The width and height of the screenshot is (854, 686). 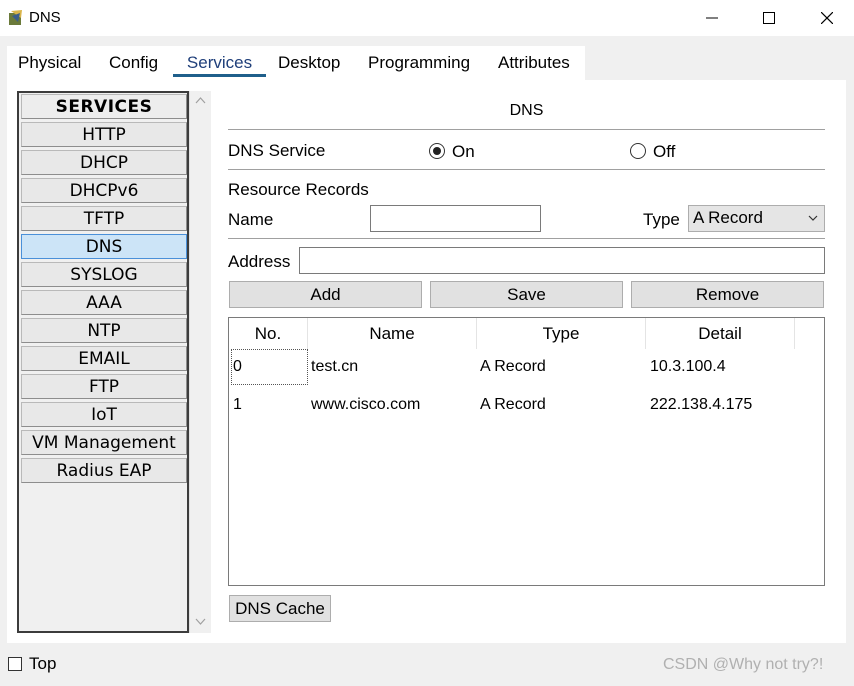 I want to click on dns-off-label: Off, so click(x=664, y=151).